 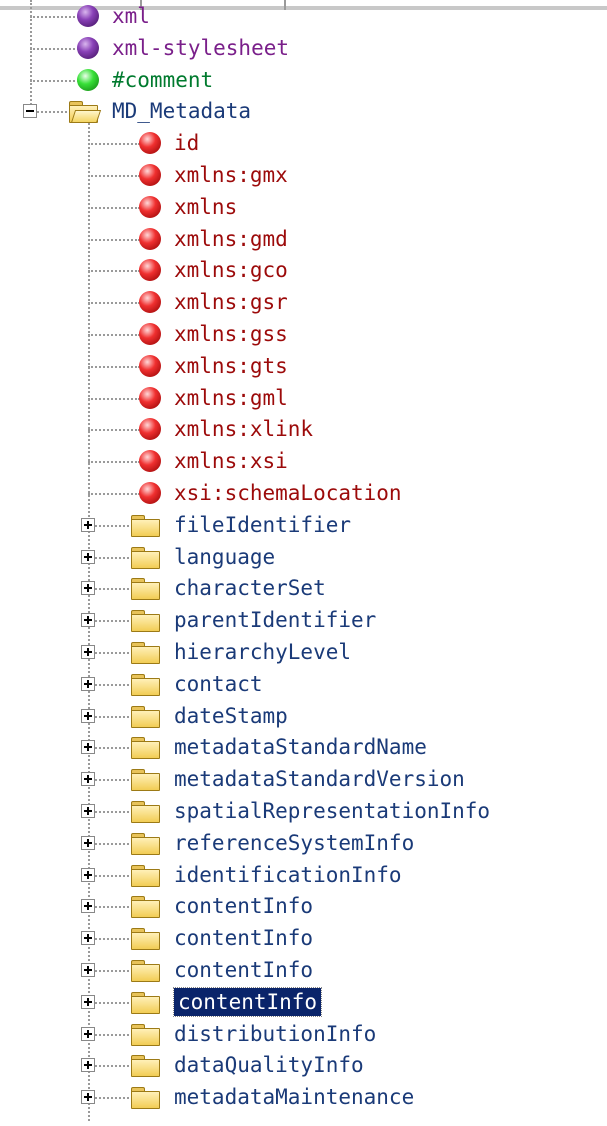 What do you see at coordinates (319, 779) in the screenshot?
I see `element-node: metadataStandardVersion` at bounding box center [319, 779].